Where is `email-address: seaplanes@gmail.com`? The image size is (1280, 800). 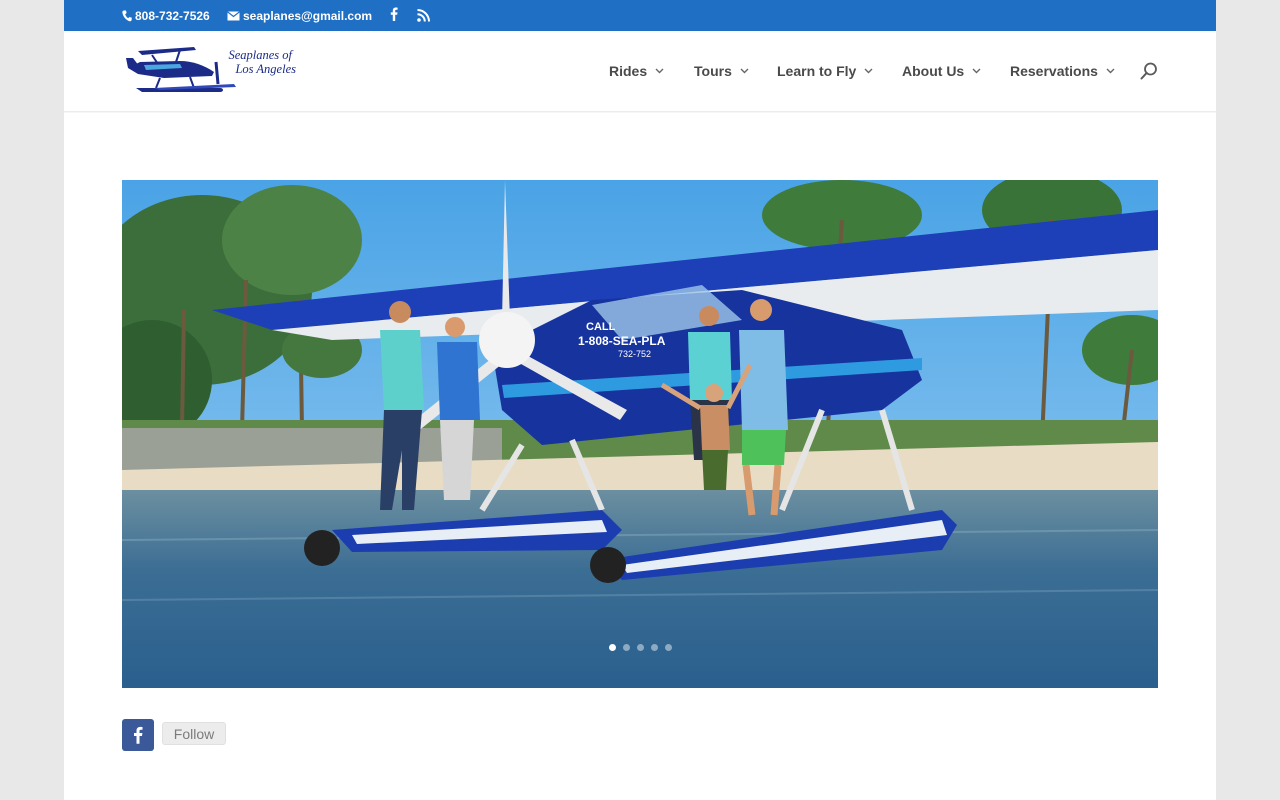
email-address: seaplanes@gmail.com is located at coordinates (308, 16).